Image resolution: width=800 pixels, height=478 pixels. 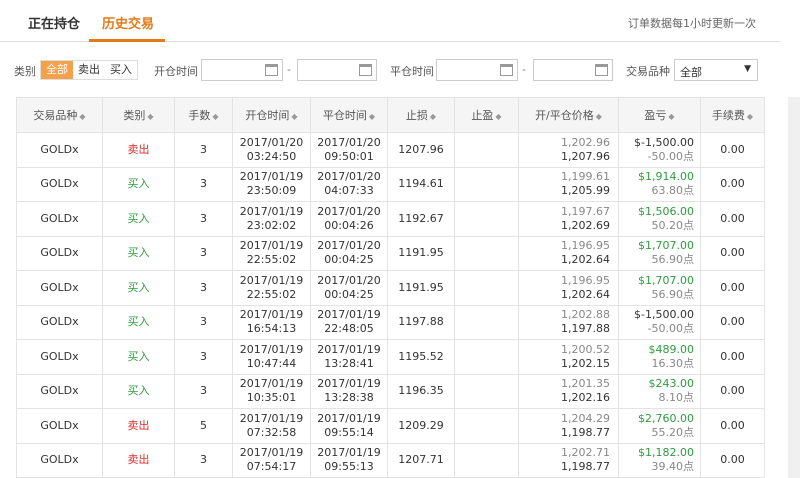 What do you see at coordinates (138, 460) in the screenshot?
I see `cell-type: 卖出` at bounding box center [138, 460].